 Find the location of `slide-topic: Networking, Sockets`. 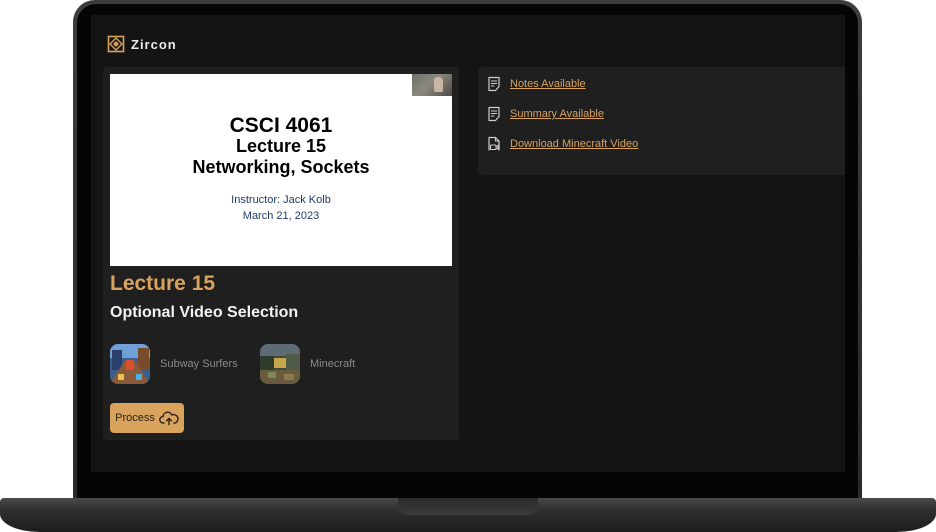

slide-topic: Networking, Sockets is located at coordinates (281, 167).